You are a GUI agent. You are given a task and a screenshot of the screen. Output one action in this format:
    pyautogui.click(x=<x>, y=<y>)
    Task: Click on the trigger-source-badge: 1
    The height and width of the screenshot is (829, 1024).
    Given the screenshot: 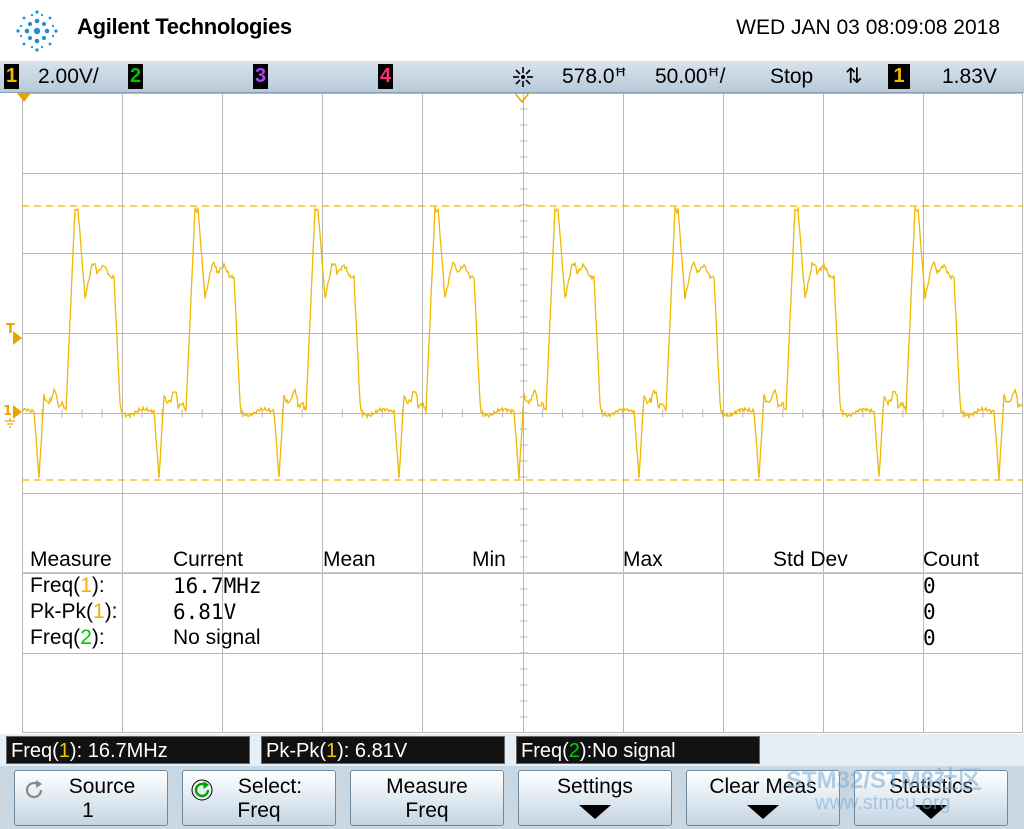 What is the action you would take?
    pyautogui.click(x=899, y=76)
    